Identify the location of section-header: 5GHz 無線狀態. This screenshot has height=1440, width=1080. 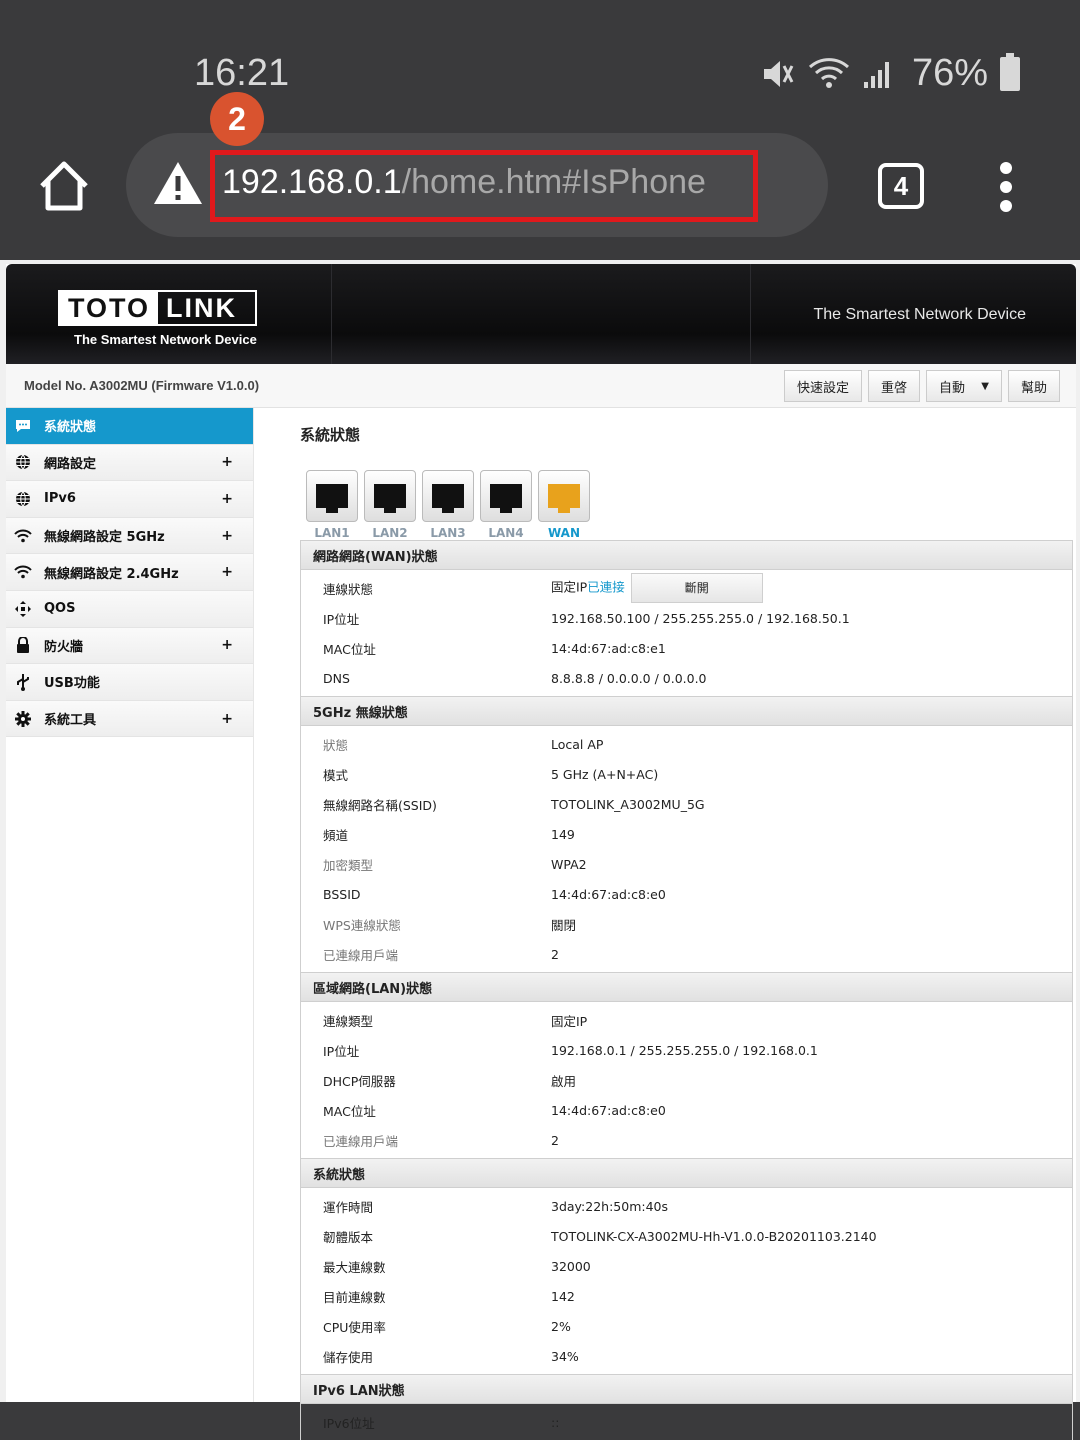
(686, 711).